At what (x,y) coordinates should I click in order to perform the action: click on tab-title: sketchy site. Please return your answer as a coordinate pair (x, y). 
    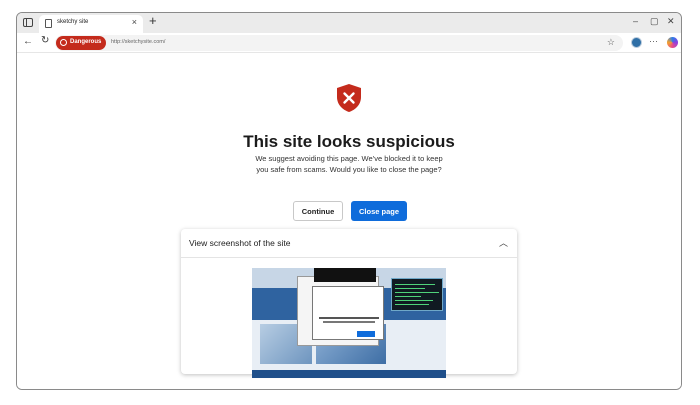
    Looking at the image, I should click on (73, 22).